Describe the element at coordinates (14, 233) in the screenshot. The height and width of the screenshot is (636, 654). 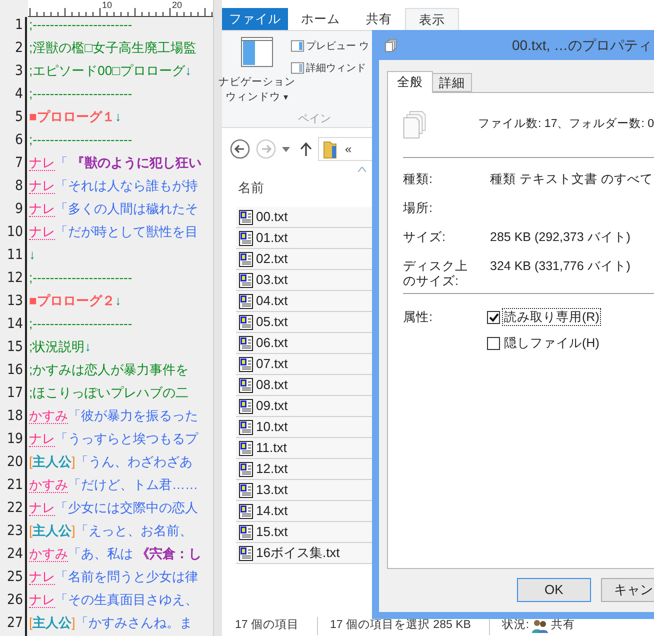
I see `line-number: 10` at that location.